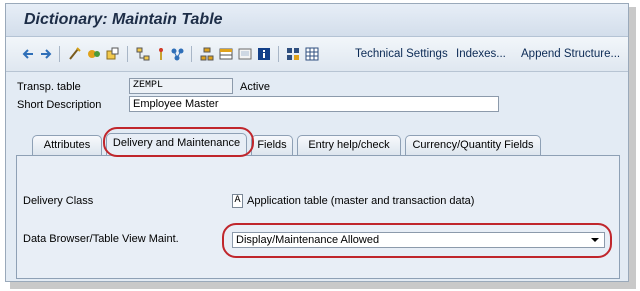 The height and width of the screenshot is (291, 640). What do you see at coordinates (255, 87) in the screenshot?
I see `status-text: Active` at bounding box center [255, 87].